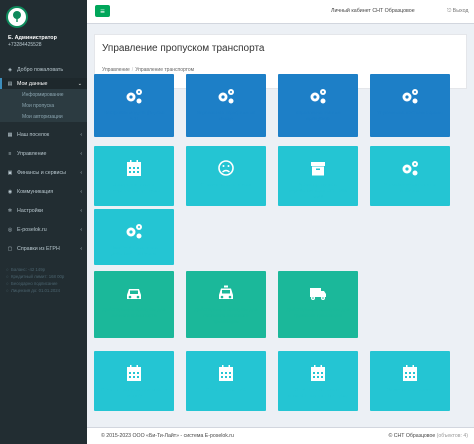  Describe the element at coordinates (10, 153) in the screenshot. I see `sliders-icon: ≡` at that location.